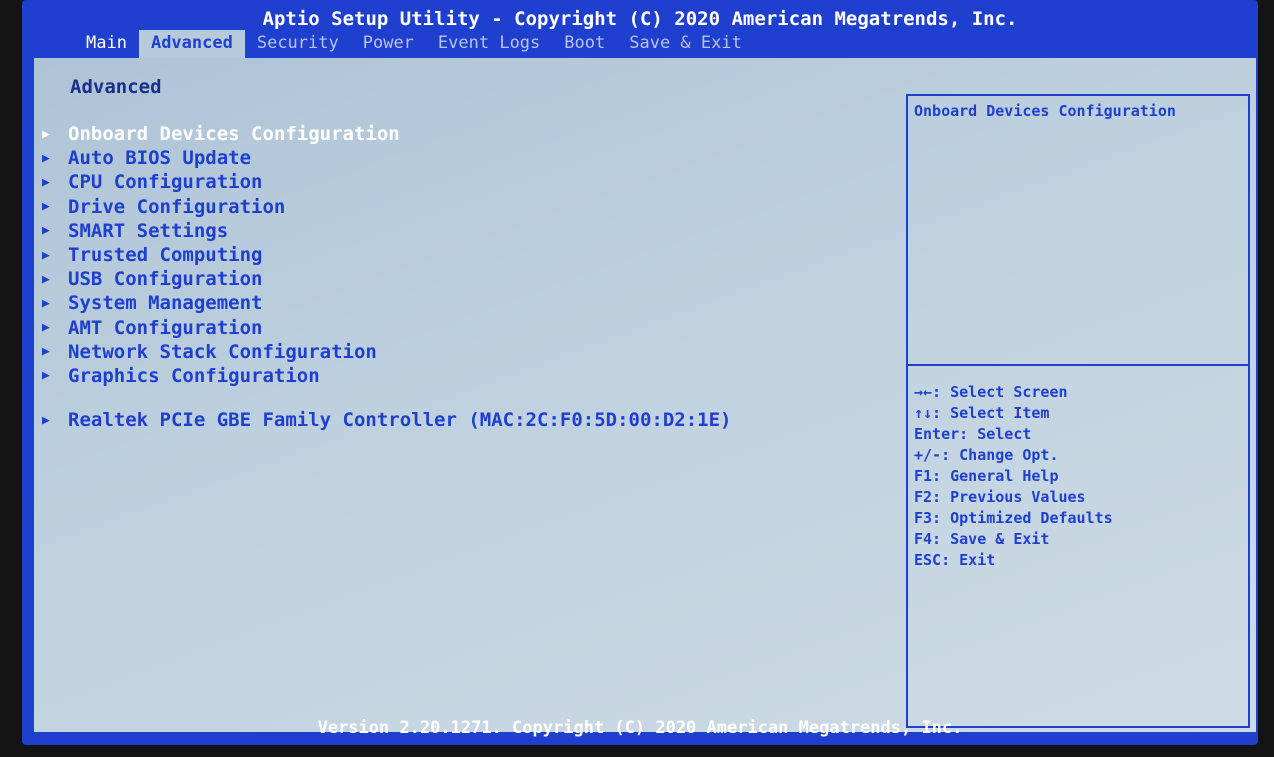  Describe the element at coordinates (955, 560) in the screenshot. I see `key-help-esc: ESC: Exit` at that location.